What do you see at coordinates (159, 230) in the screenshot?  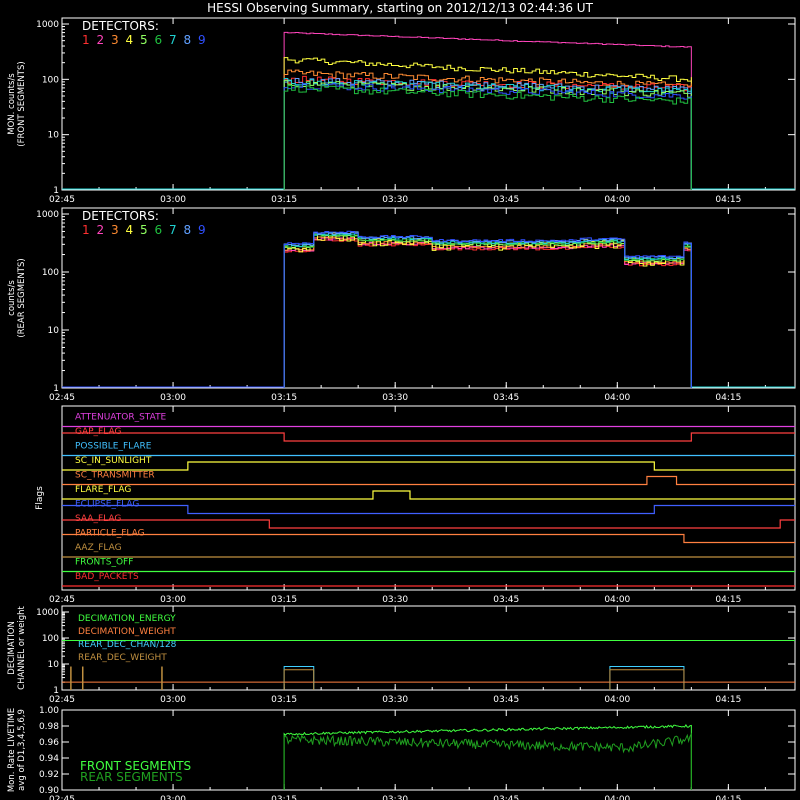 I see `legend-entry: 6` at bounding box center [159, 230].